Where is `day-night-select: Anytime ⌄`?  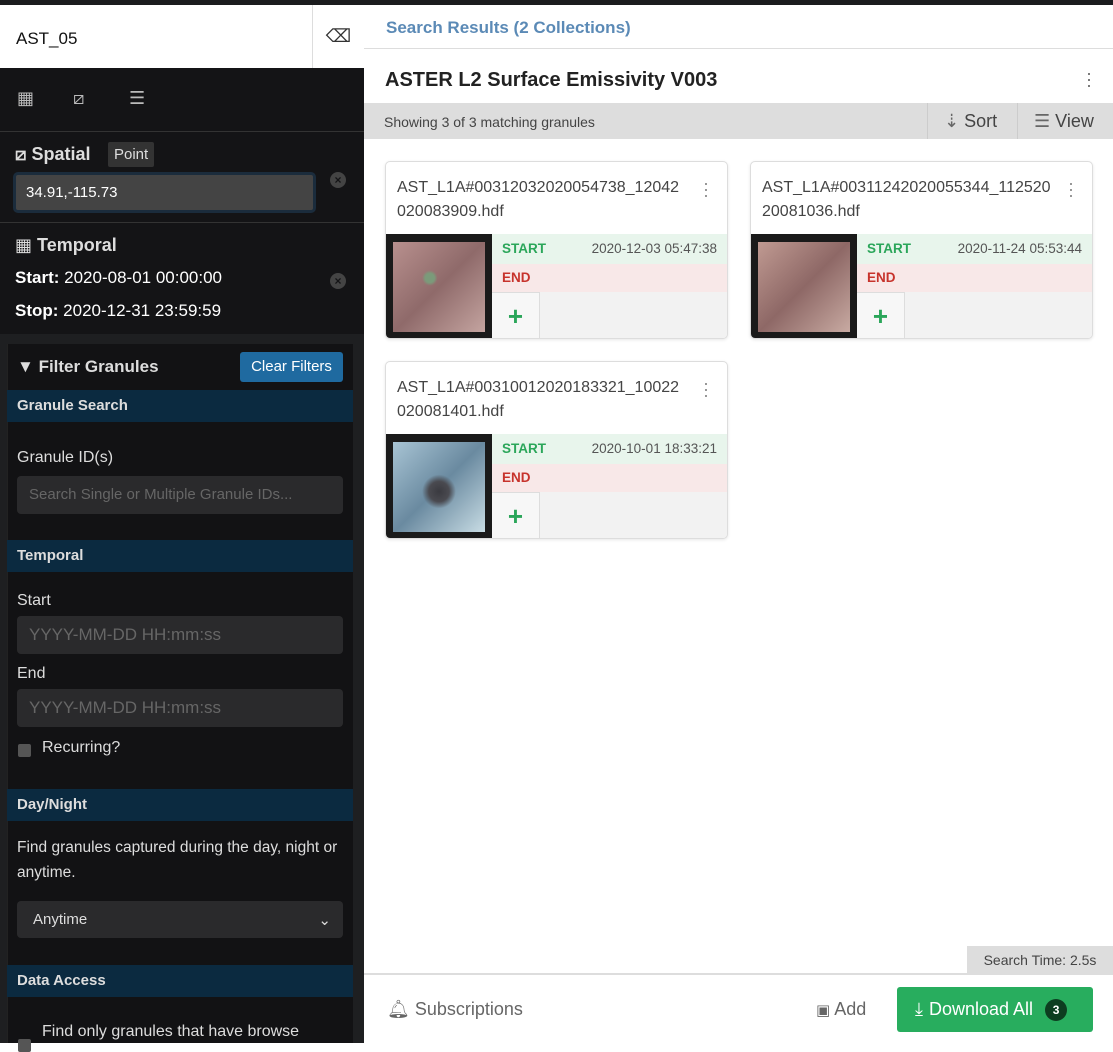
day-night-select: Anytime ⌄ is located at coordinates (180, 919).